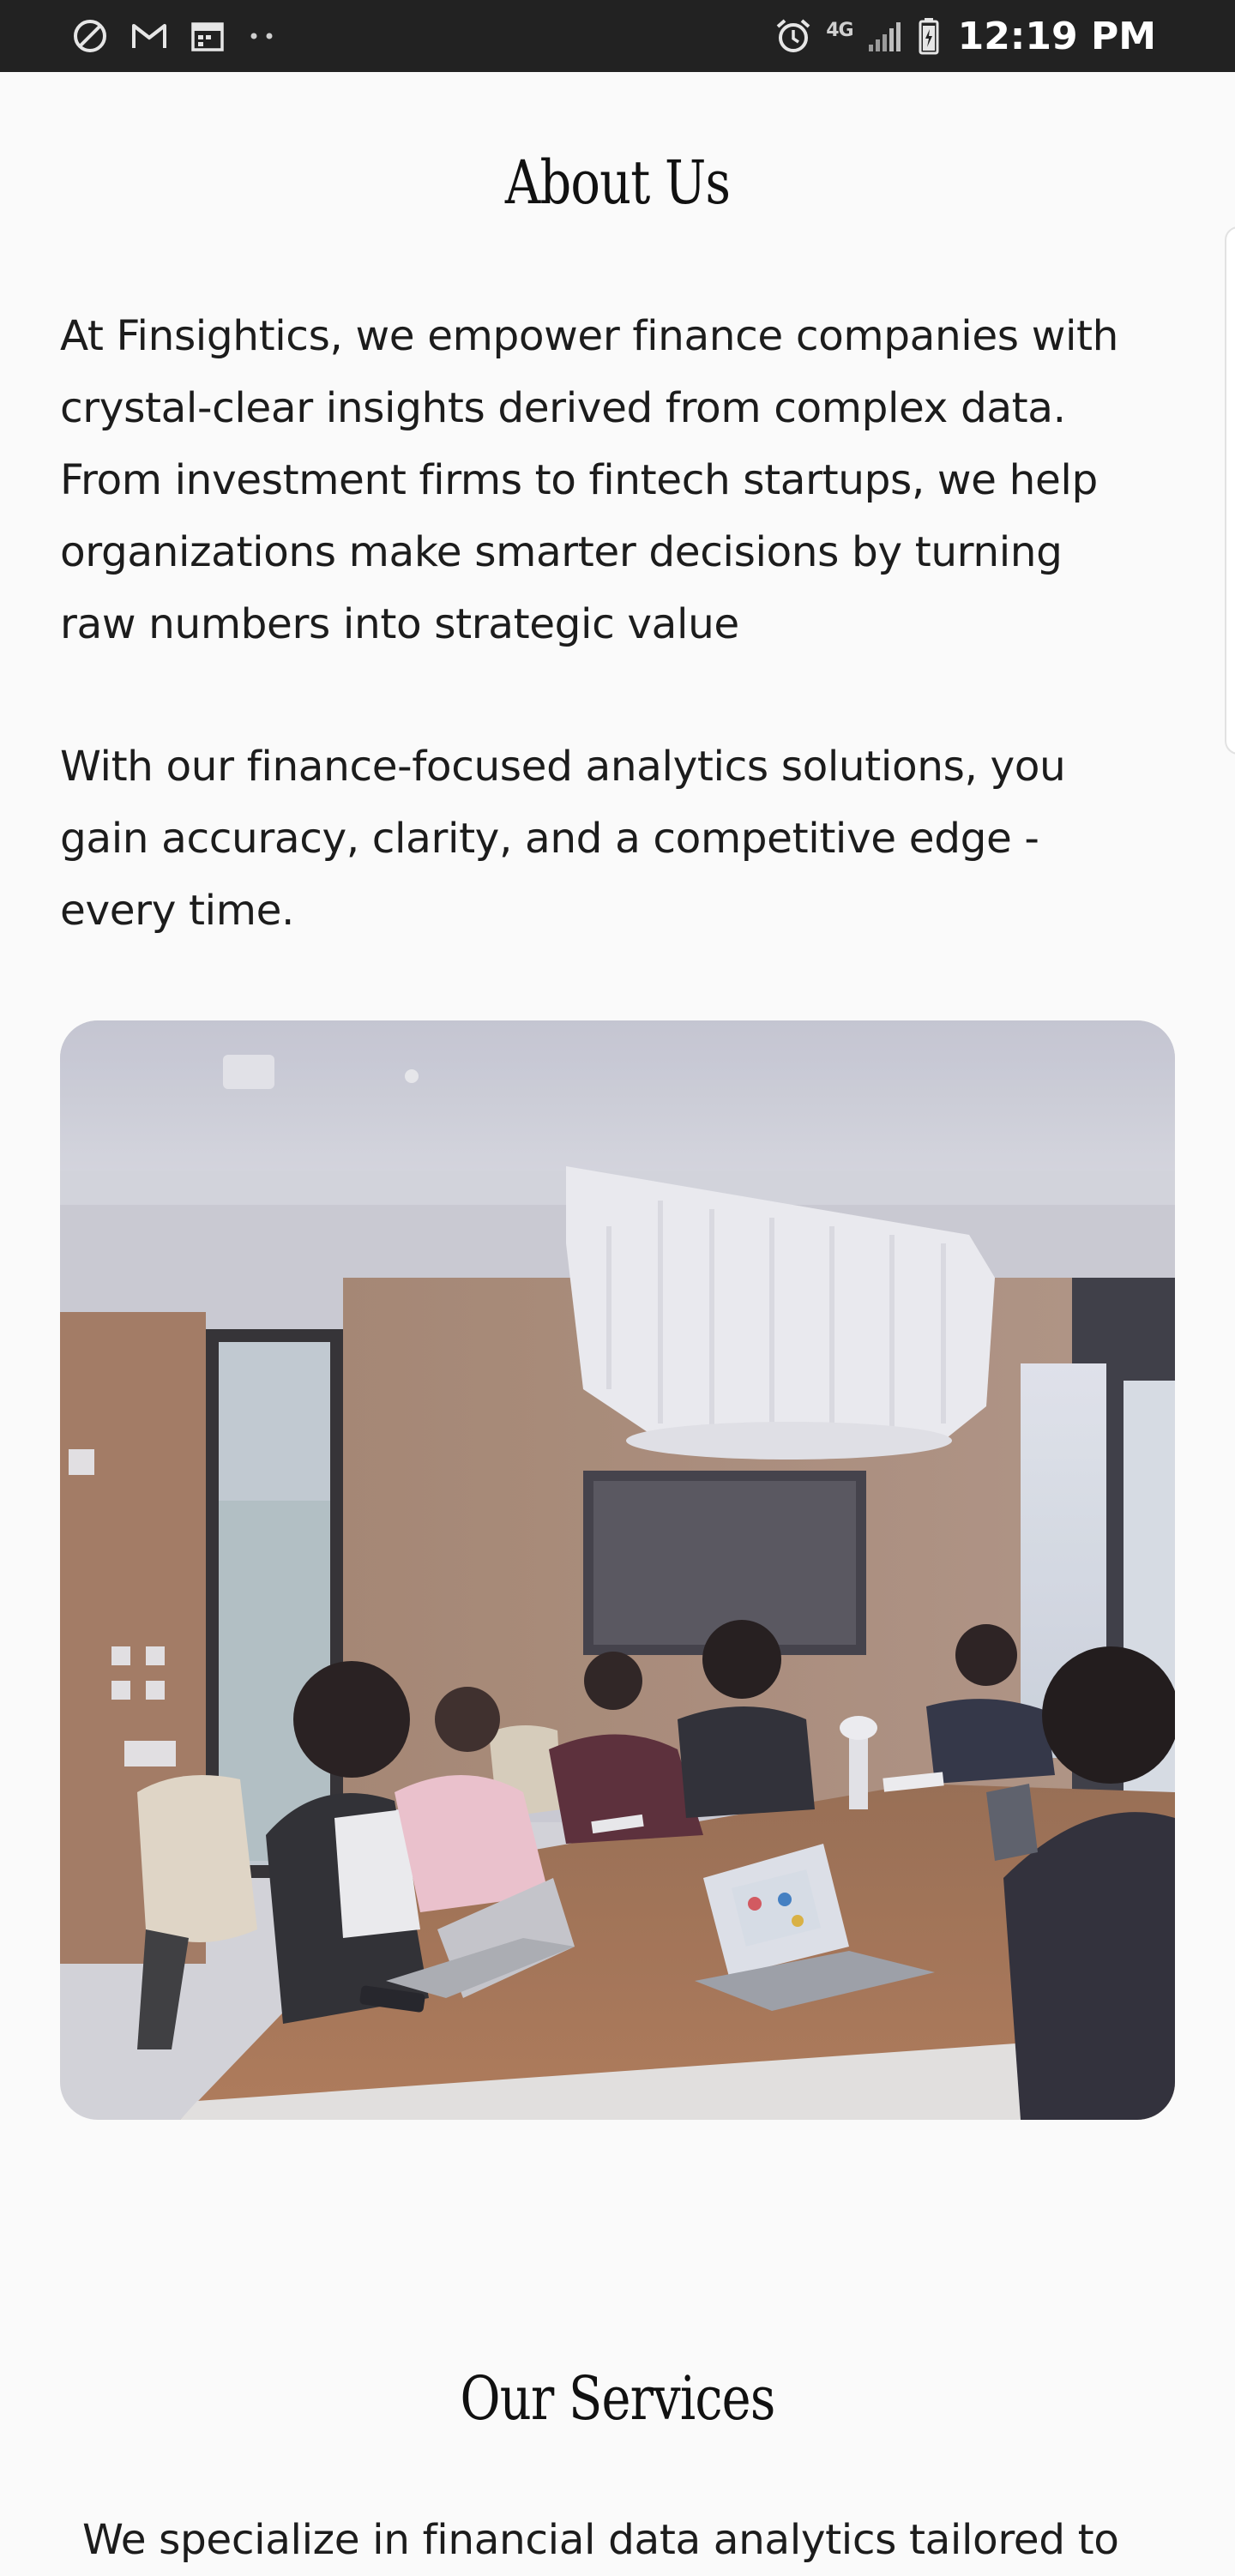 Image resolution: width=1235 pixels, height=2576 pixels. I want to click on status-clock: 12:19 PM, so click(1056, 36).